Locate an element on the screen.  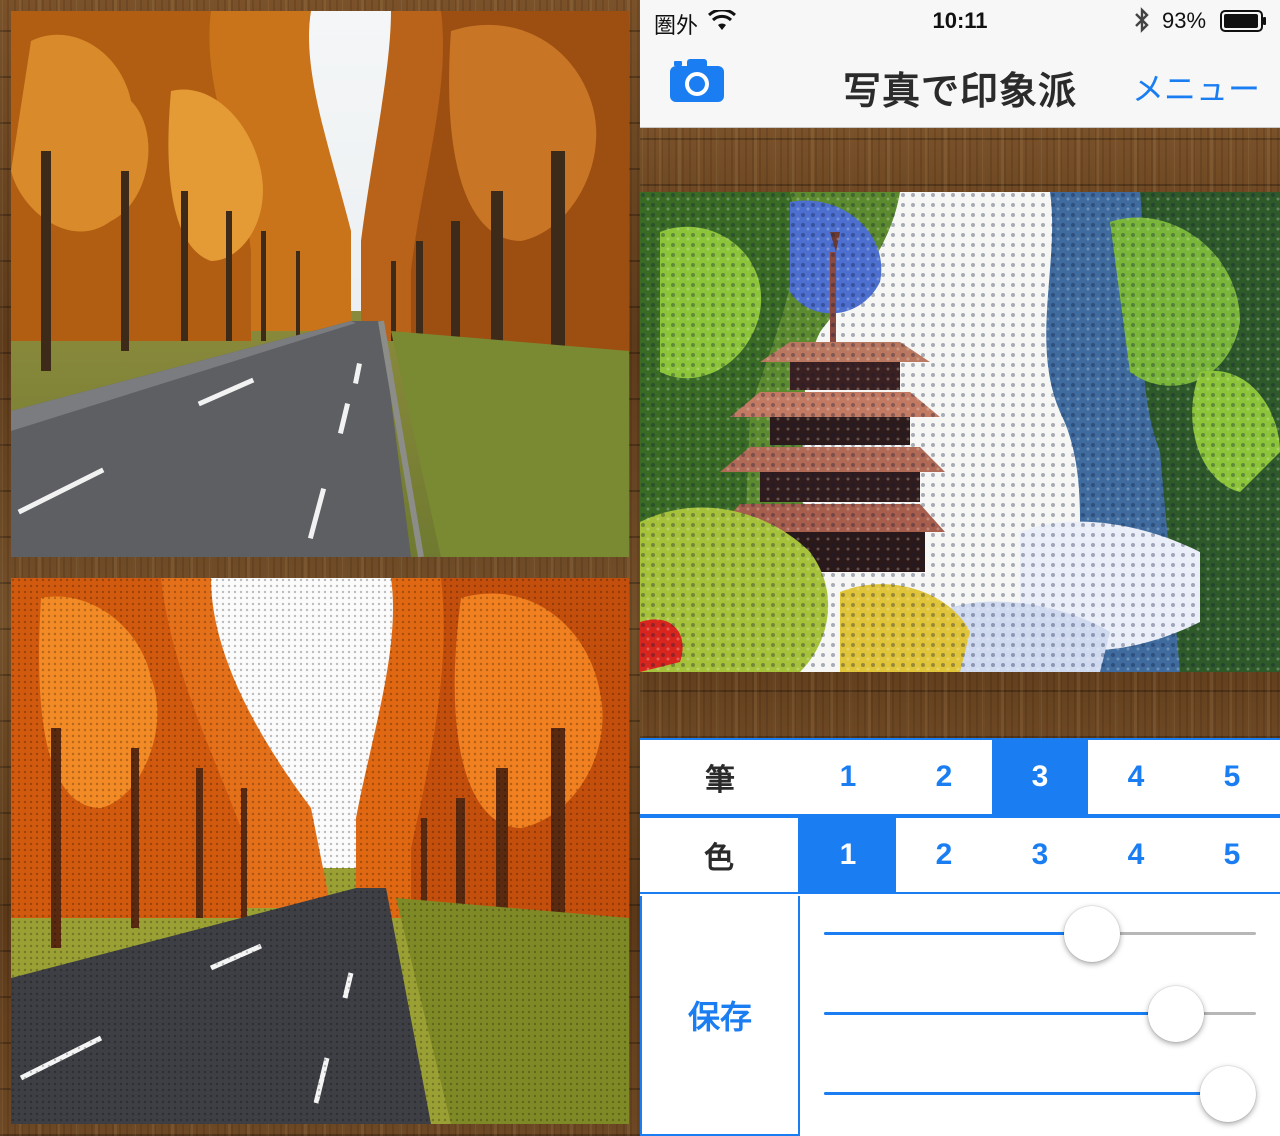
brush-selector: 筆 1 2 3 4 5 is located at coordinates (960, 777).